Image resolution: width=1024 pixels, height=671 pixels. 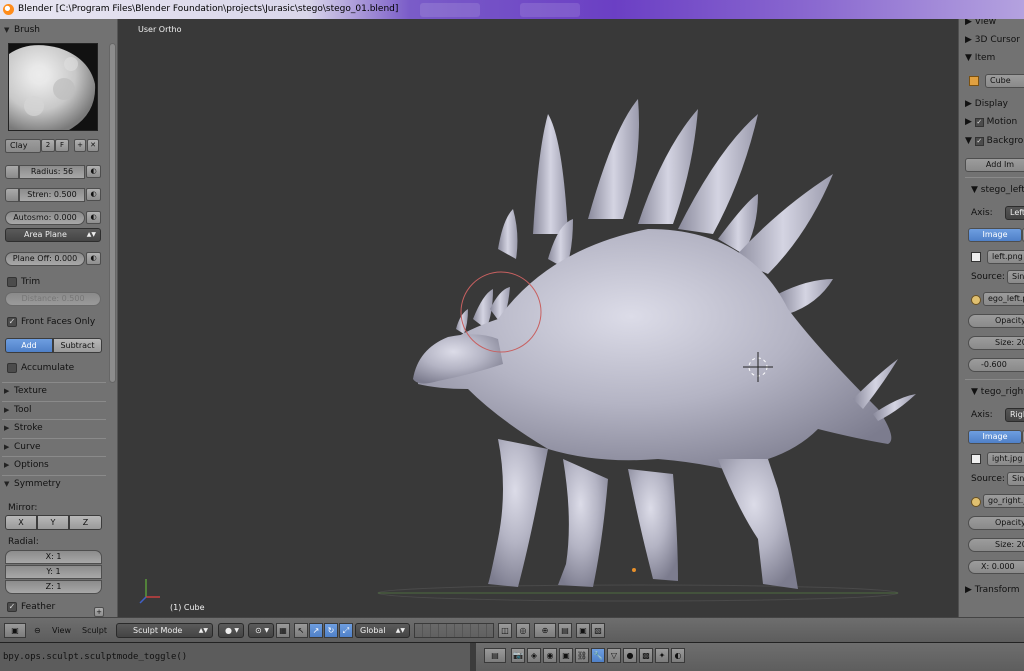 I want to click on snap-icon: ⊕, so click(x=545, y=630).